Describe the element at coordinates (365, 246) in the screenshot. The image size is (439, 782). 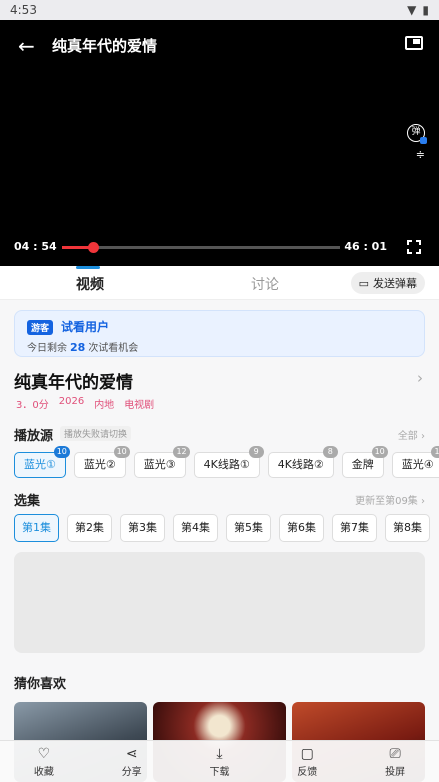
I see `duration: 46 : 01` at that location.